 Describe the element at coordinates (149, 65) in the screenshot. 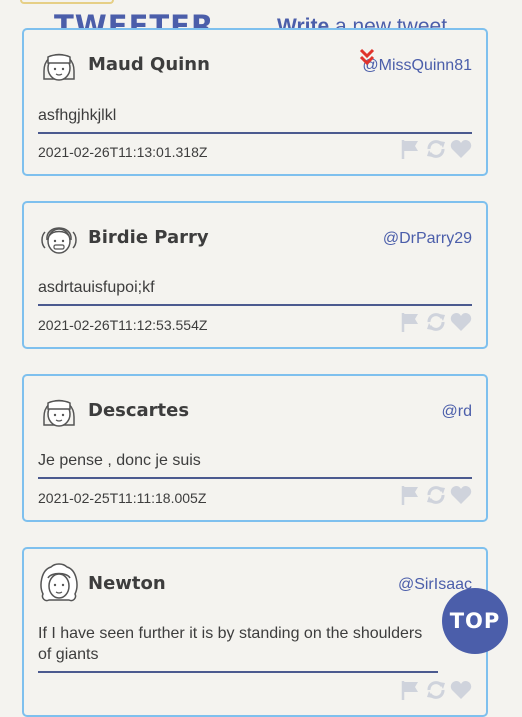

I see `author-name: Maud Quinn` at that location.